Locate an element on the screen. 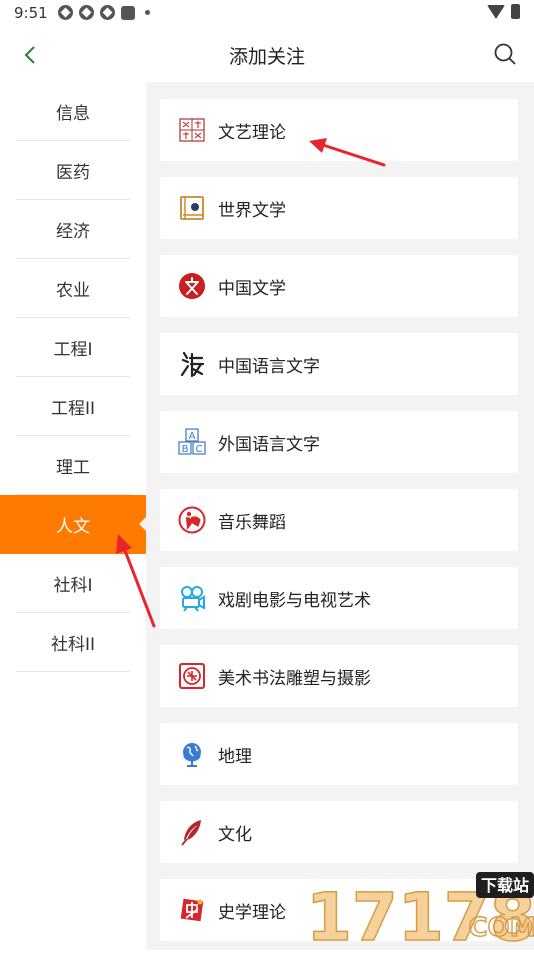 This screenshot has width=534, height=954. watermark-logo-icon: 17178 下载站 COM is located at coordinates (419, 913).